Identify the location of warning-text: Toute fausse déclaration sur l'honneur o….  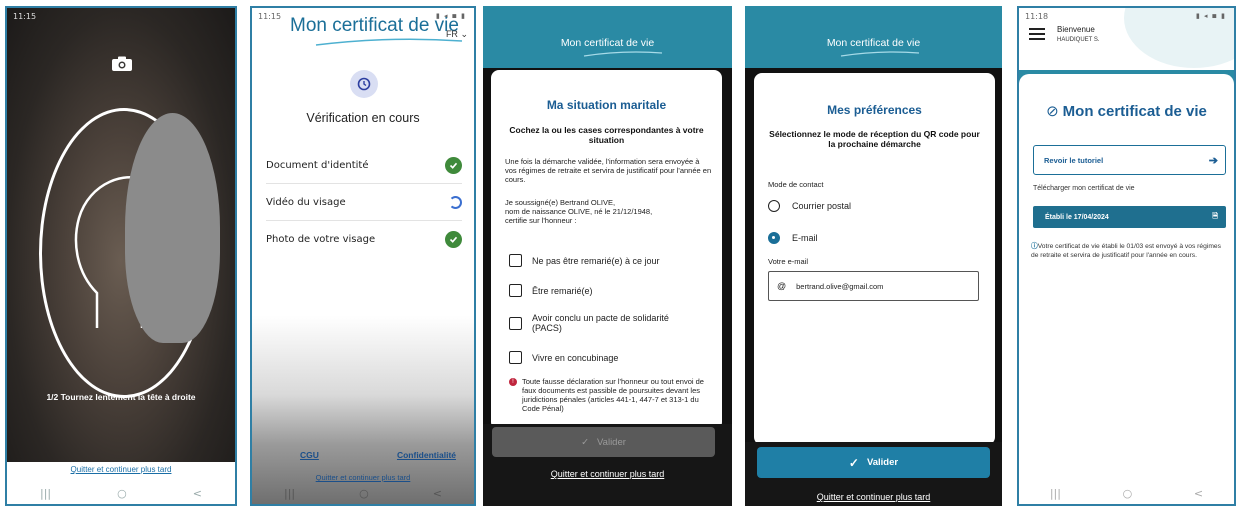
(613, 395).